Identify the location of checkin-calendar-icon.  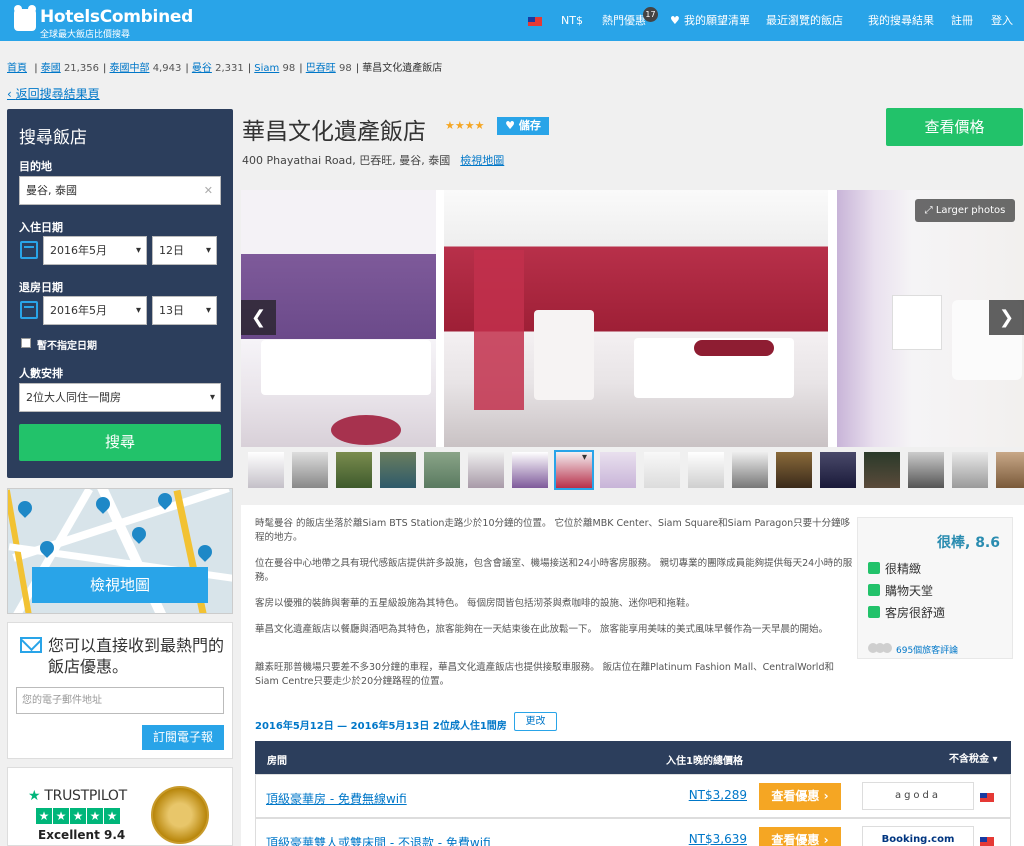
(29, 250).